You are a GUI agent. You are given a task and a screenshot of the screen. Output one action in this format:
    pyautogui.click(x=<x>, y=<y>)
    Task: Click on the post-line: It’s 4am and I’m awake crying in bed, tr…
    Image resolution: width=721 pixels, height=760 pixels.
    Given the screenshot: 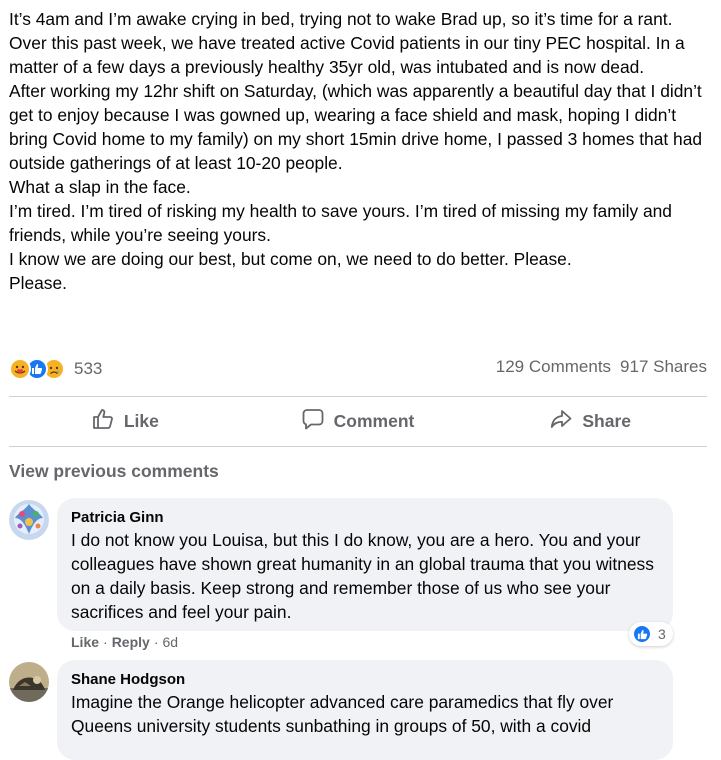 What is the action you would take?
    pyautogui.click(x=341, y=19)
    